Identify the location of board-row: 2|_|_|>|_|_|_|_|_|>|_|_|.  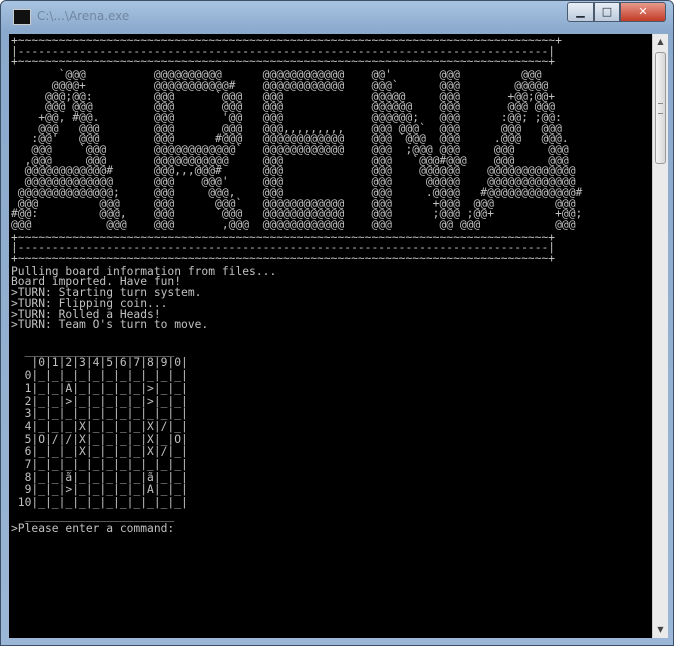
(99, 401).